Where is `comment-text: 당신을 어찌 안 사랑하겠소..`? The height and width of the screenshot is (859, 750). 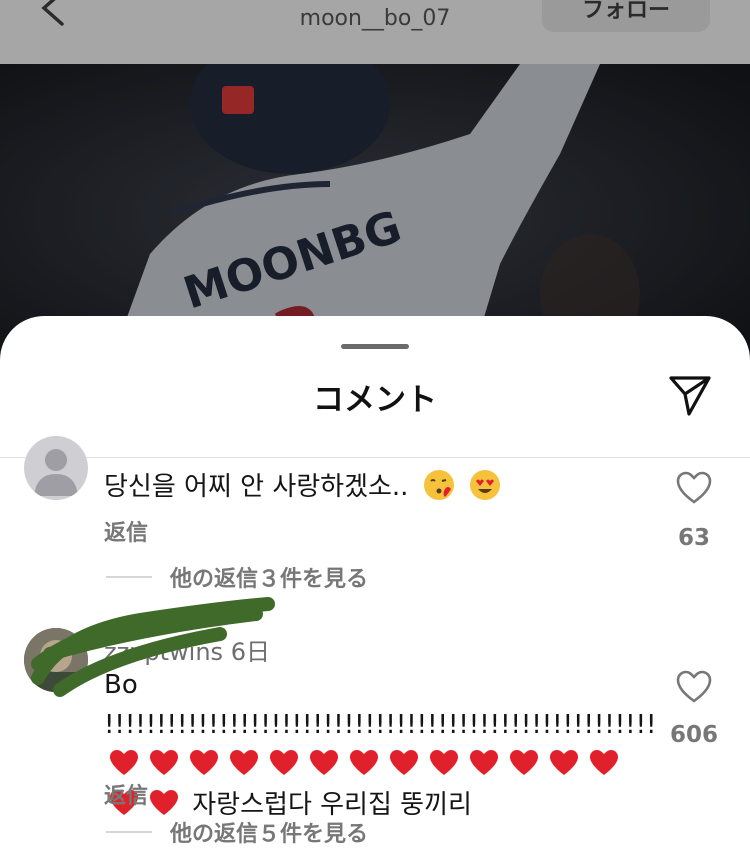 comment-text: 당신을 어찌 안 사랑하겠소.. is located at coordinates (374, 487).